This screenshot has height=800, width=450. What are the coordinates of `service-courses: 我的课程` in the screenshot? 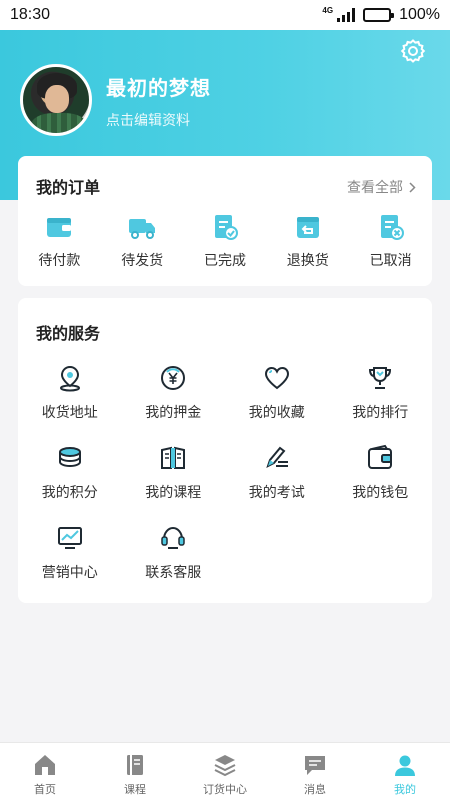 It's located at (174, 484).